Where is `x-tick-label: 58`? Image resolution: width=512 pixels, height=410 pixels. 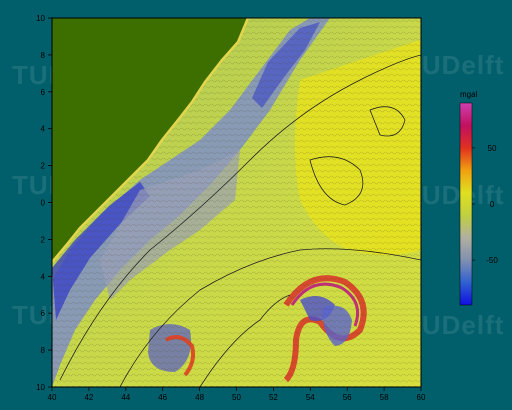 x-tick-label: 58 is located at coordinates (384, 397).